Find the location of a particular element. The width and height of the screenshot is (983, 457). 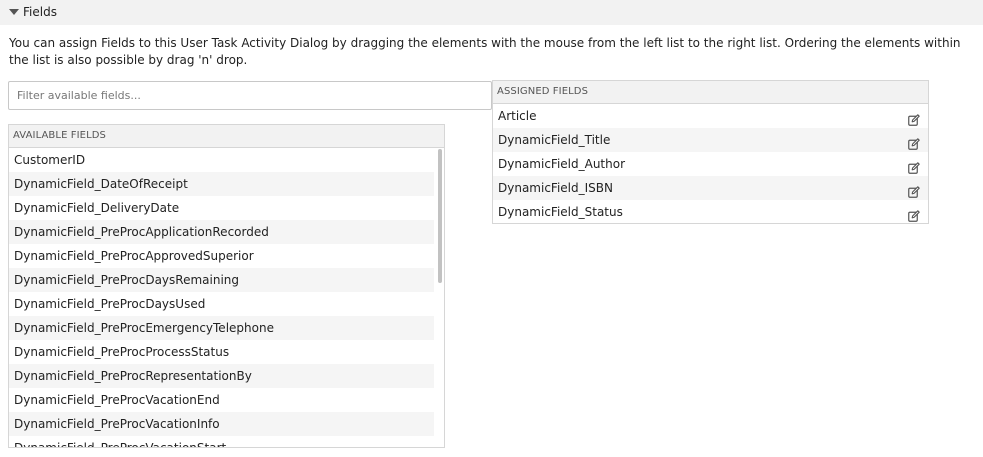

assigned-field-label: DynamicField_Author is located at coordinates (562, 164).